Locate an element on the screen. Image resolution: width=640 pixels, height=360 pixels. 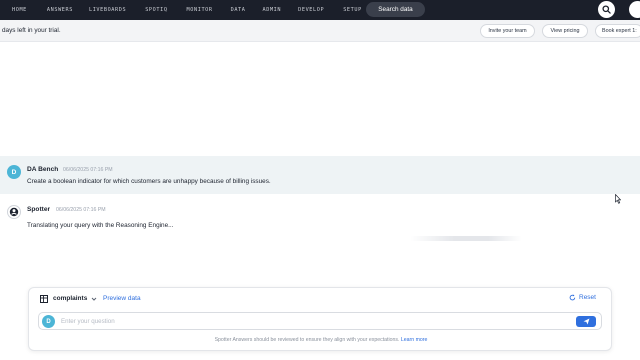
table-icon is located at coordinates (44, 299).